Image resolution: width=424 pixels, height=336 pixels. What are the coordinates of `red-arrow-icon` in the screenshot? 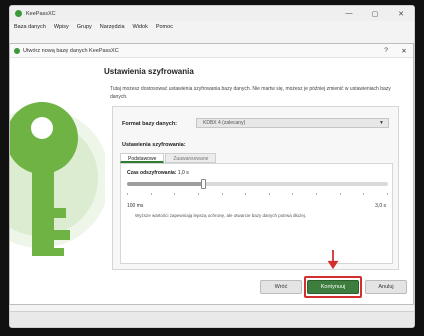 It's located at (333, 260).